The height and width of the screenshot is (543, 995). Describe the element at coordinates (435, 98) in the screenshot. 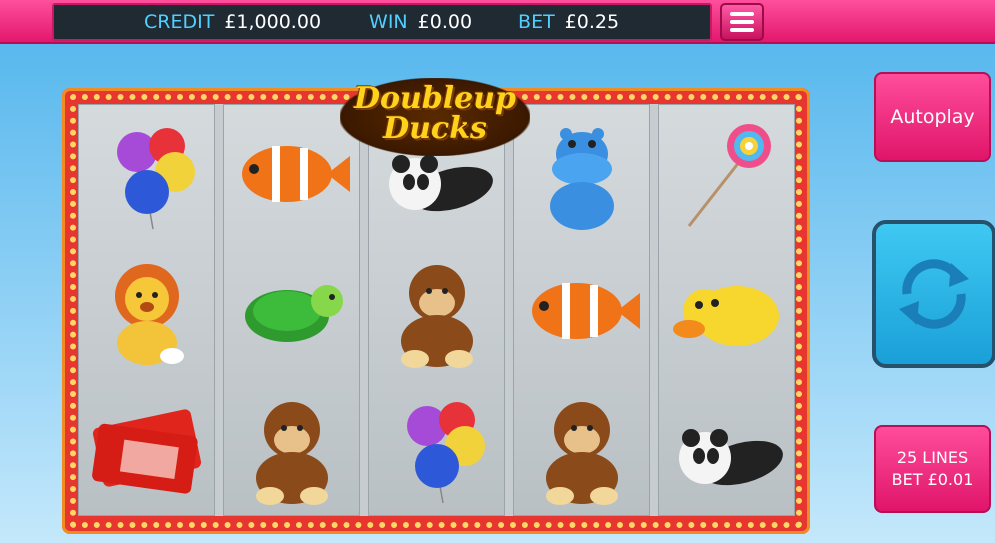

I see `logo-line-1: Doubleup` at that location.